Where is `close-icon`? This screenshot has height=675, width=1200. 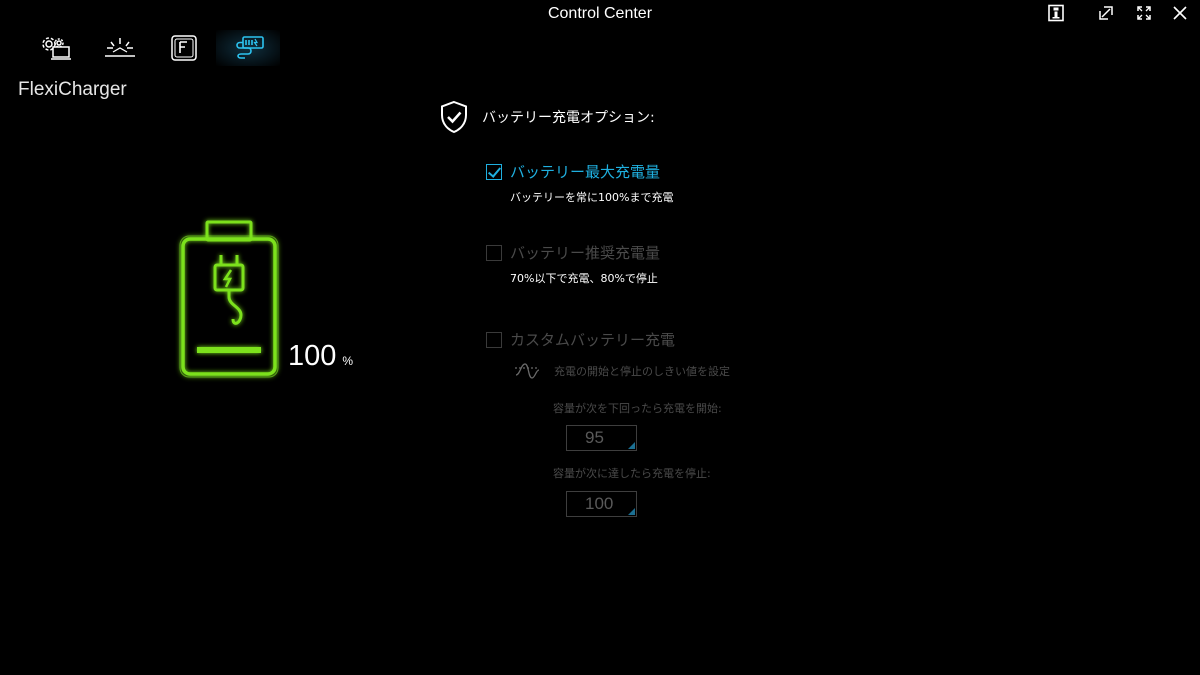
close-icon is located at coordinates (1180, 13).